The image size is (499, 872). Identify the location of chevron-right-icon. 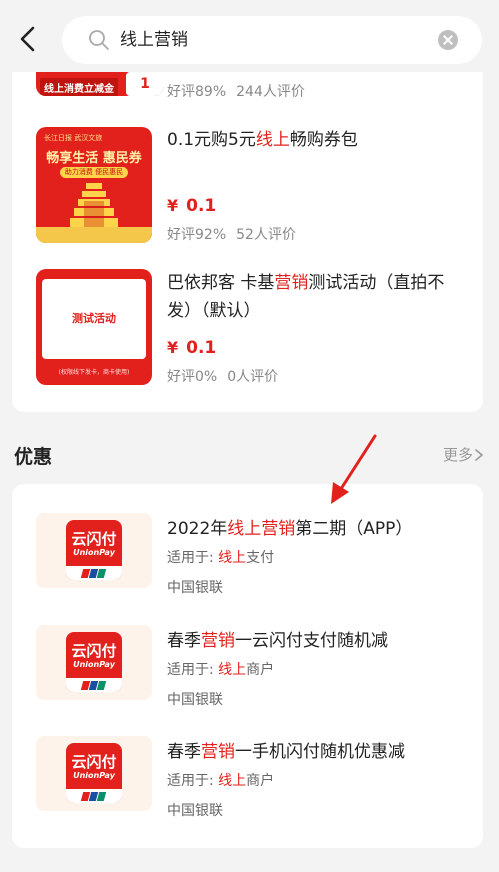
(479, 455).